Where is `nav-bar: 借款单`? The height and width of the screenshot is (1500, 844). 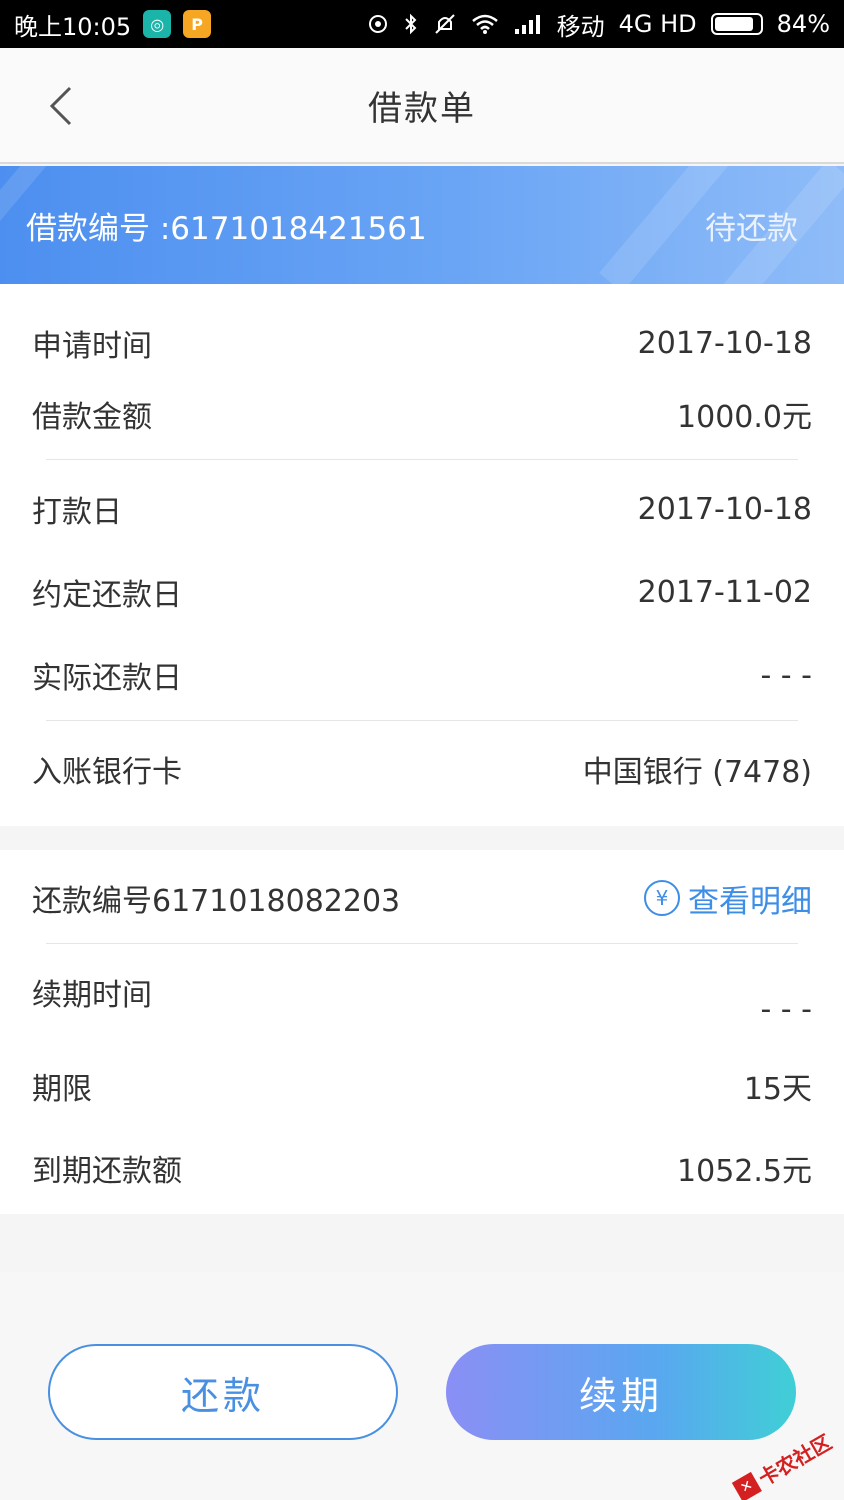
nav-bar: 借款单 is located at coordinates (422, 106).